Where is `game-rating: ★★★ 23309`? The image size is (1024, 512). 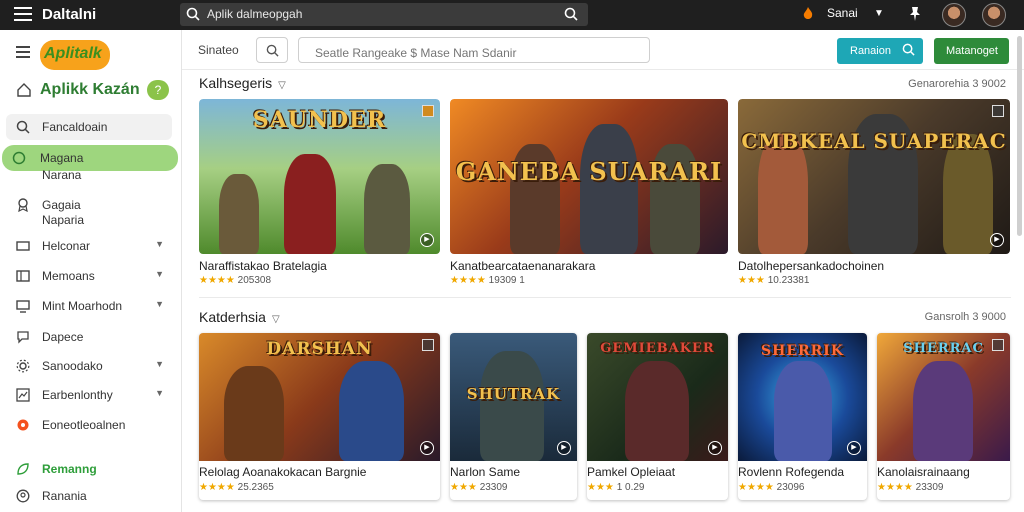
game-rating: ★★★ 23309 is located at coordinates (479, 487).